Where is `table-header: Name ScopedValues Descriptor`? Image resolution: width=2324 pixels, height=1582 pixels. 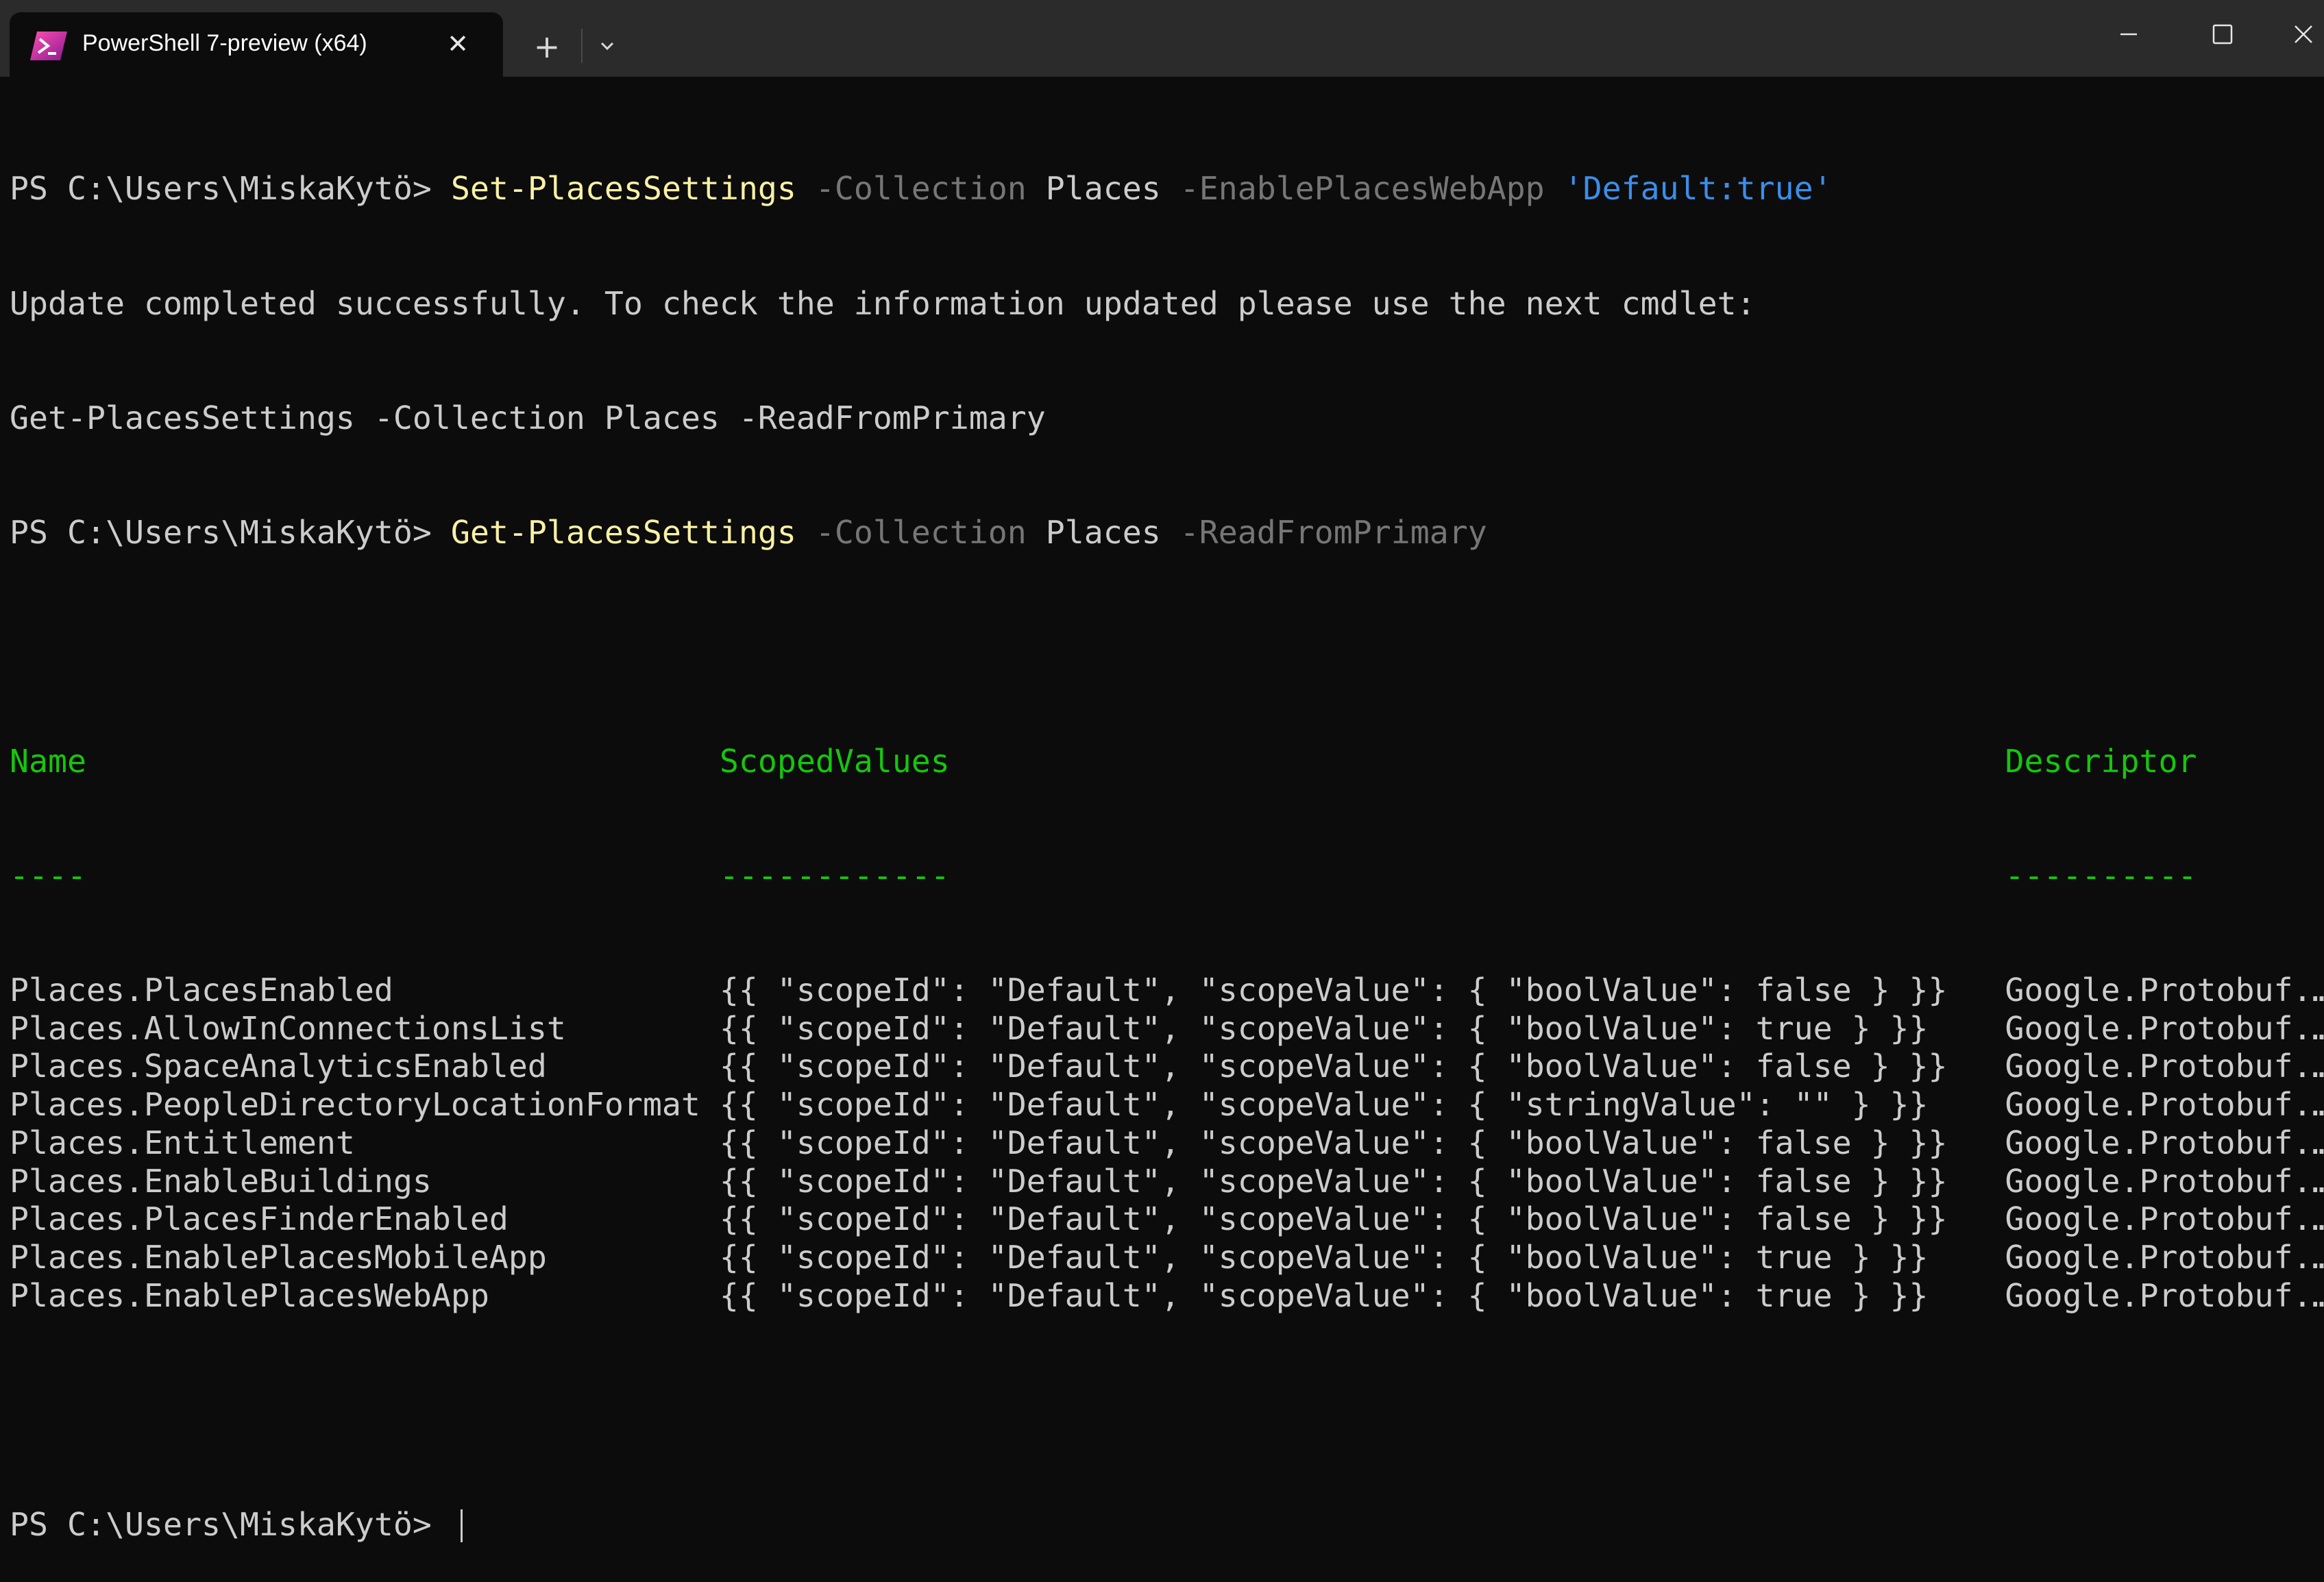 table-header: Name ScopedValues Descriptor is located at coordinates (1165, 762).